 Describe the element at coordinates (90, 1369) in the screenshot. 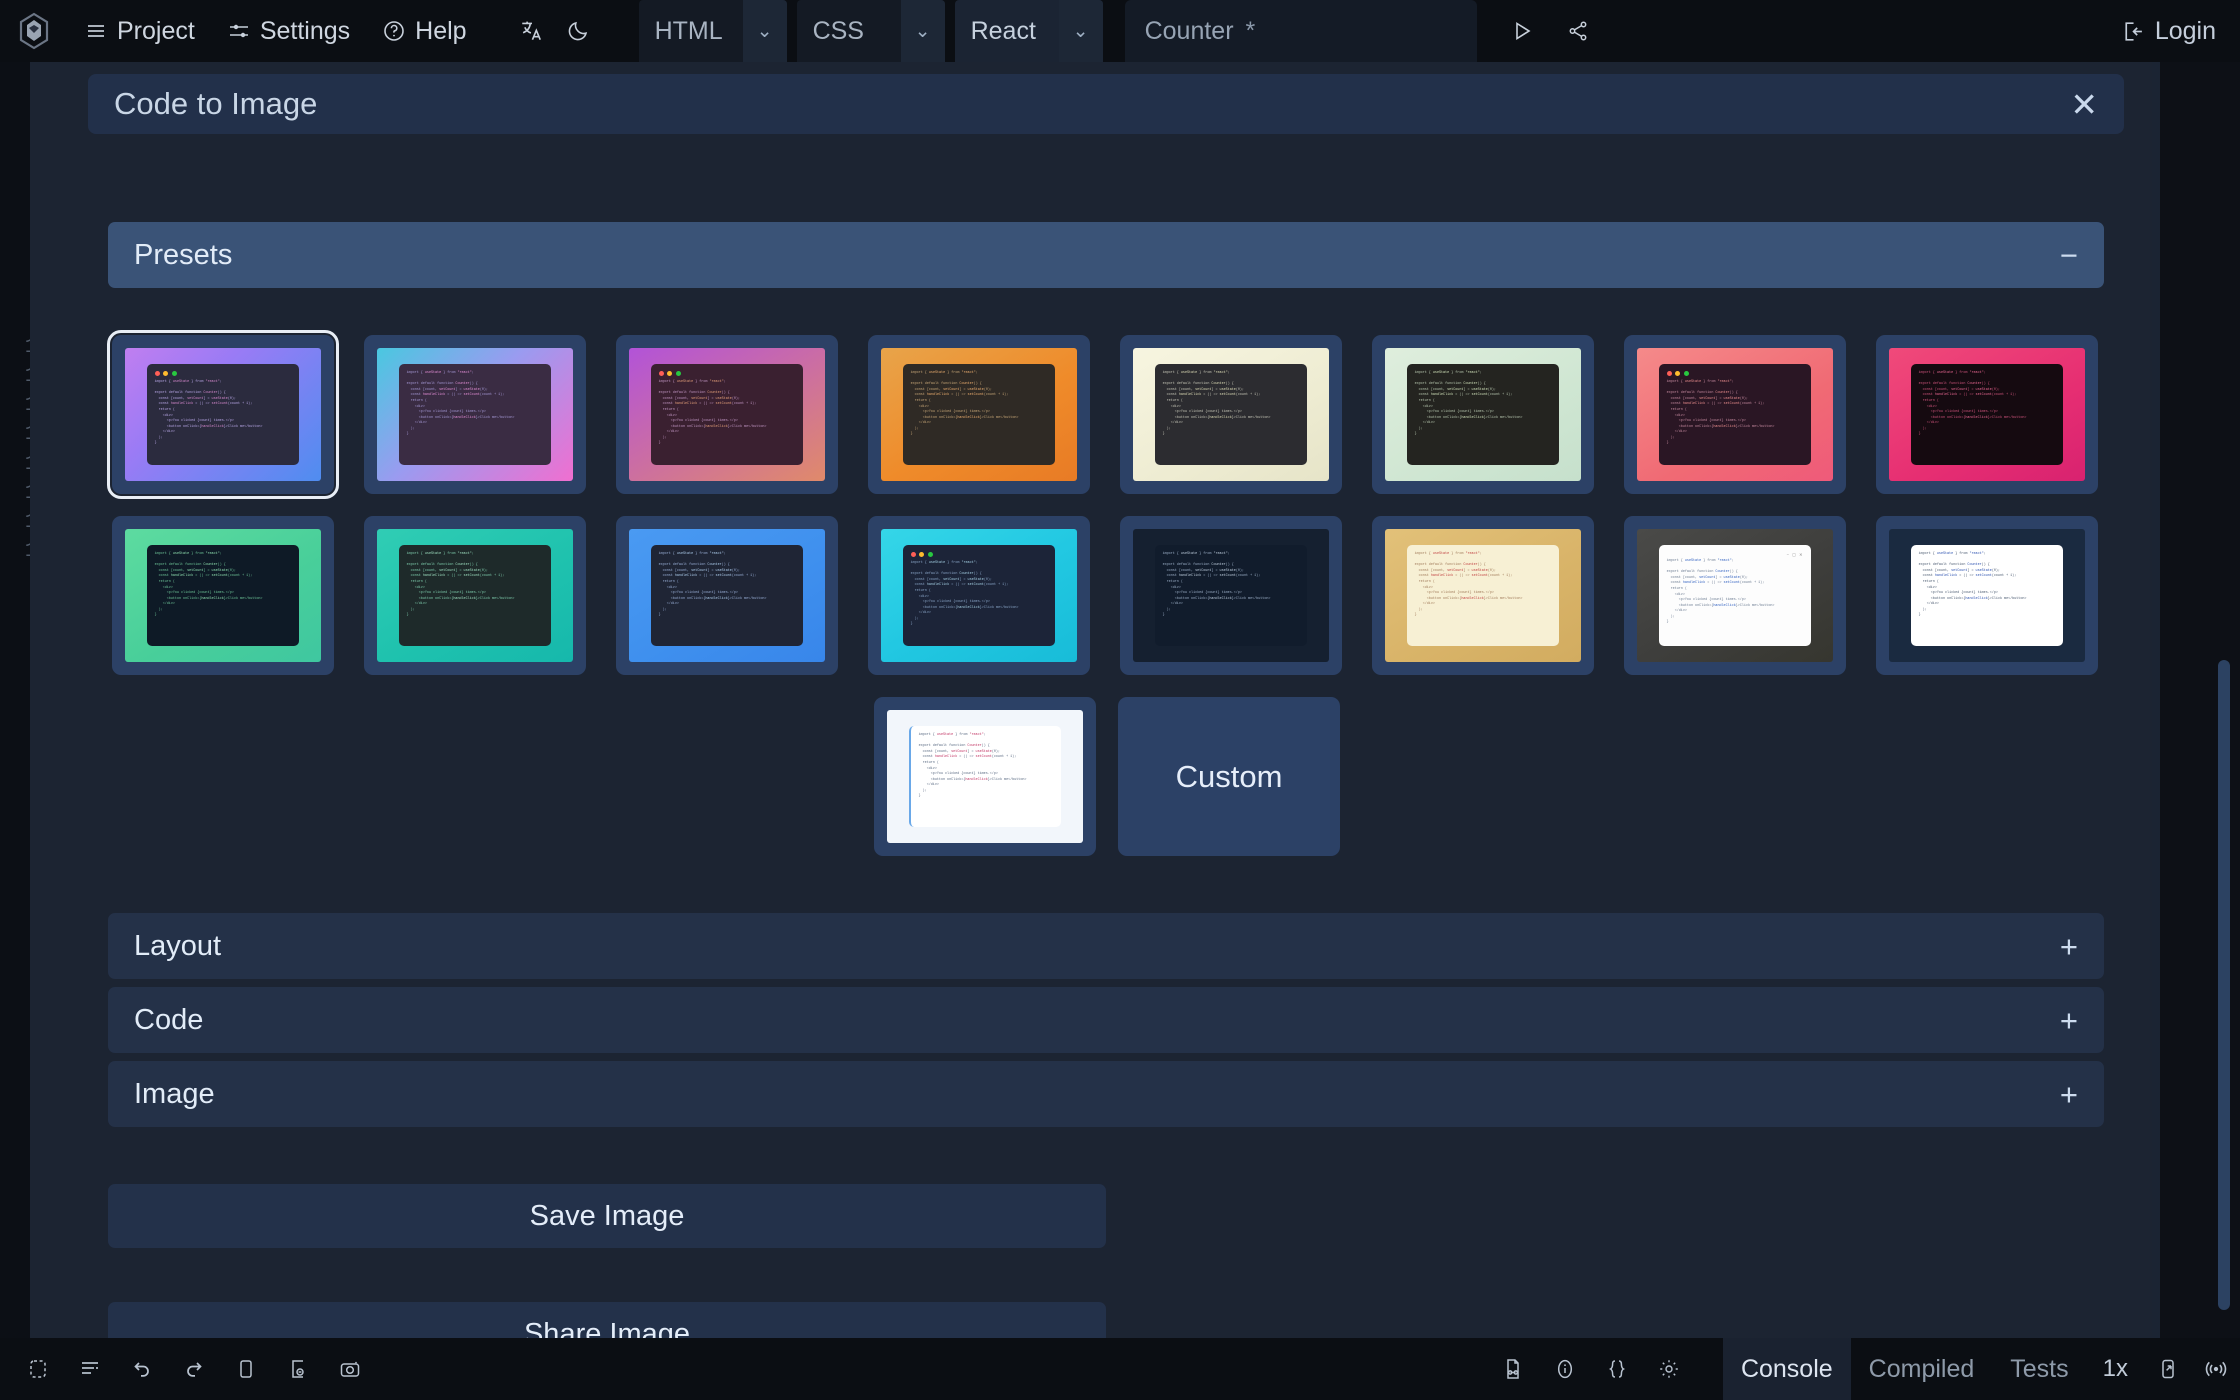

I see `format-lines-icon` at that location.